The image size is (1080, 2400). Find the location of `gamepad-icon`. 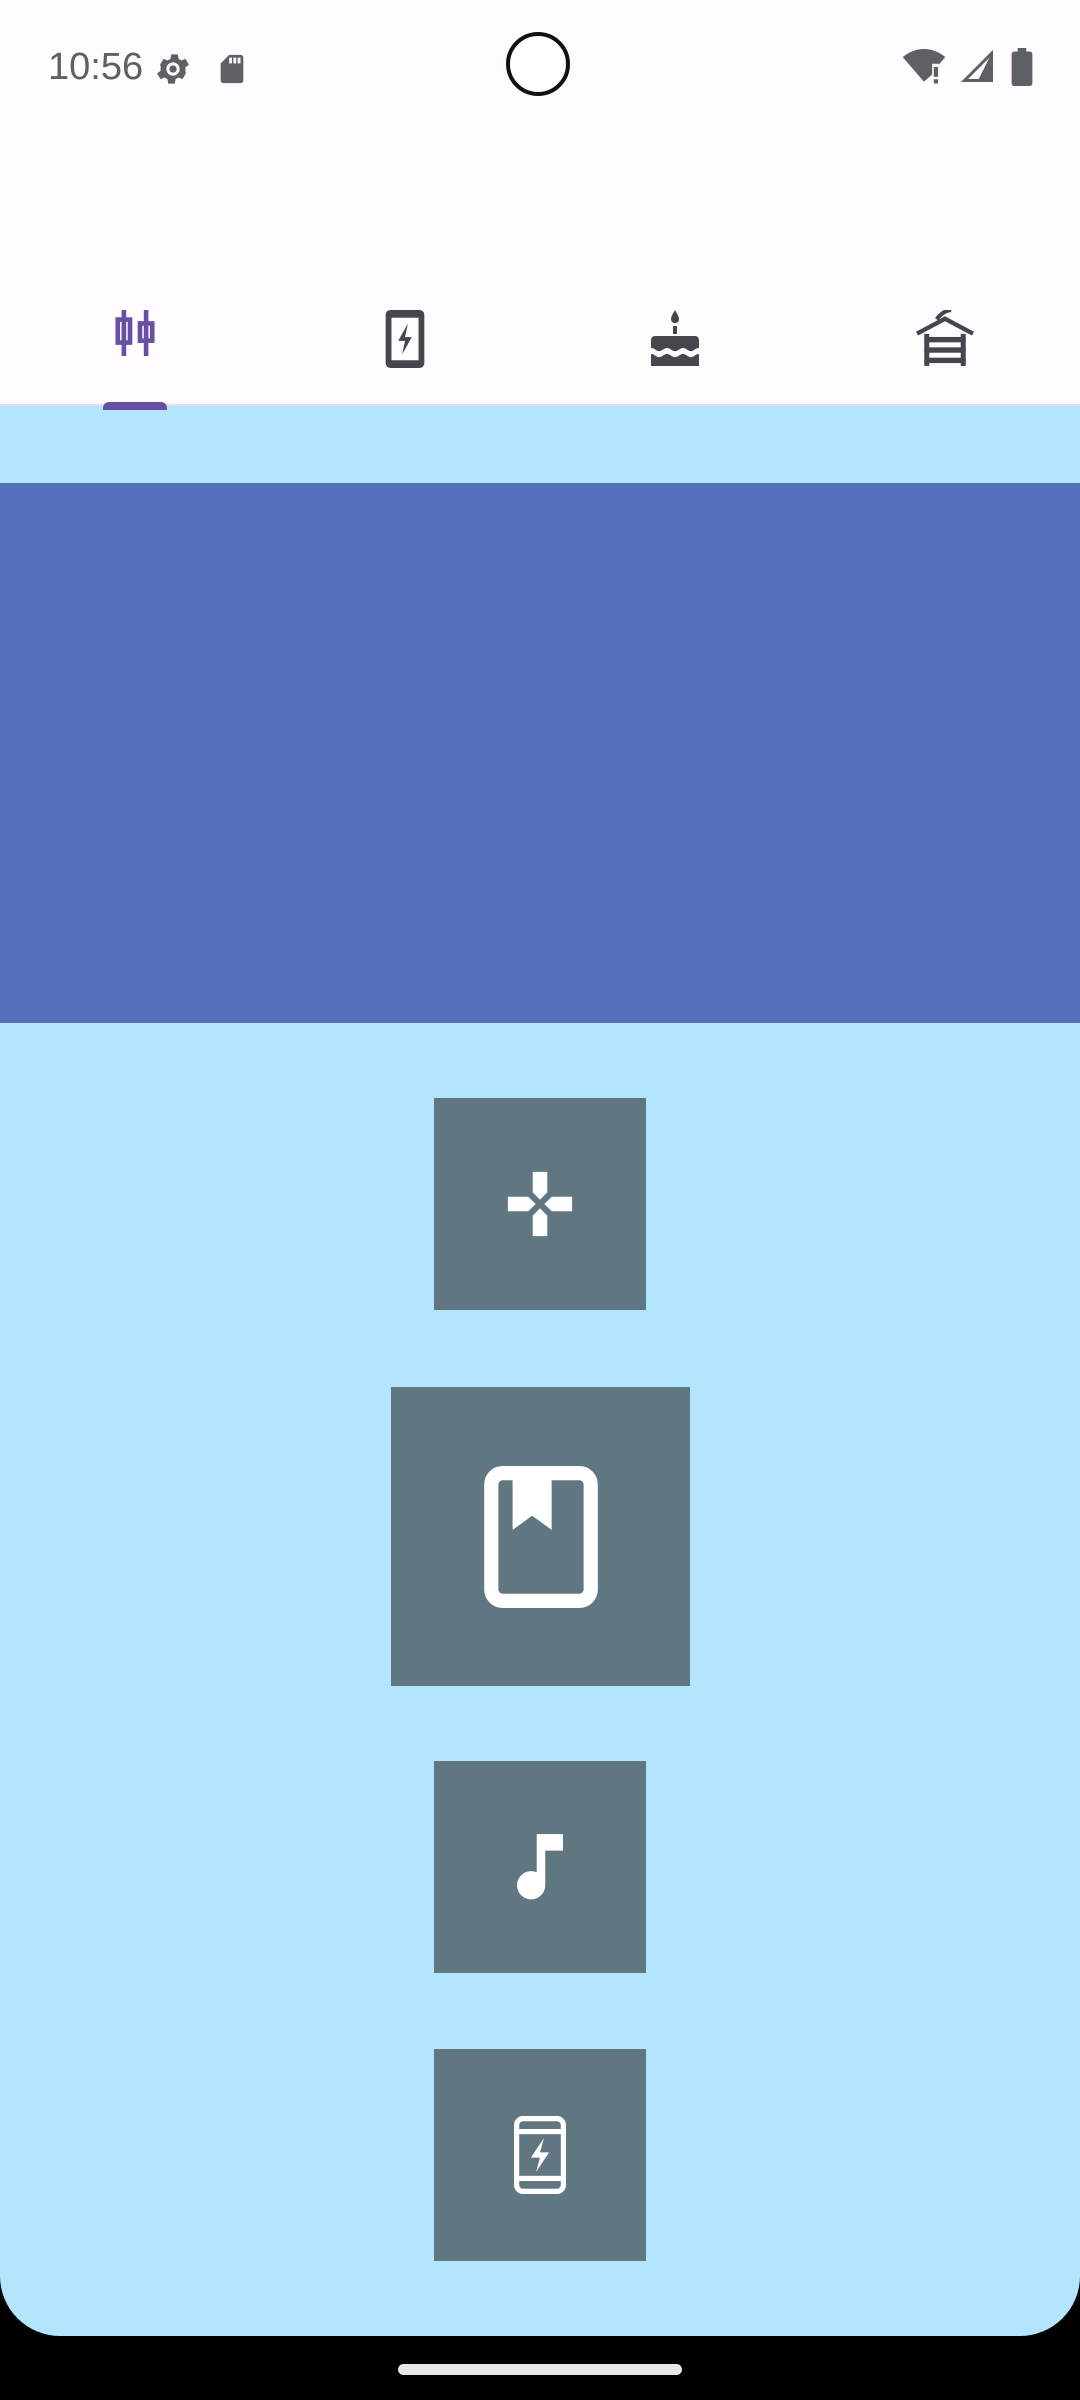

gamepad-icon is located at coordinates (540, 1204).